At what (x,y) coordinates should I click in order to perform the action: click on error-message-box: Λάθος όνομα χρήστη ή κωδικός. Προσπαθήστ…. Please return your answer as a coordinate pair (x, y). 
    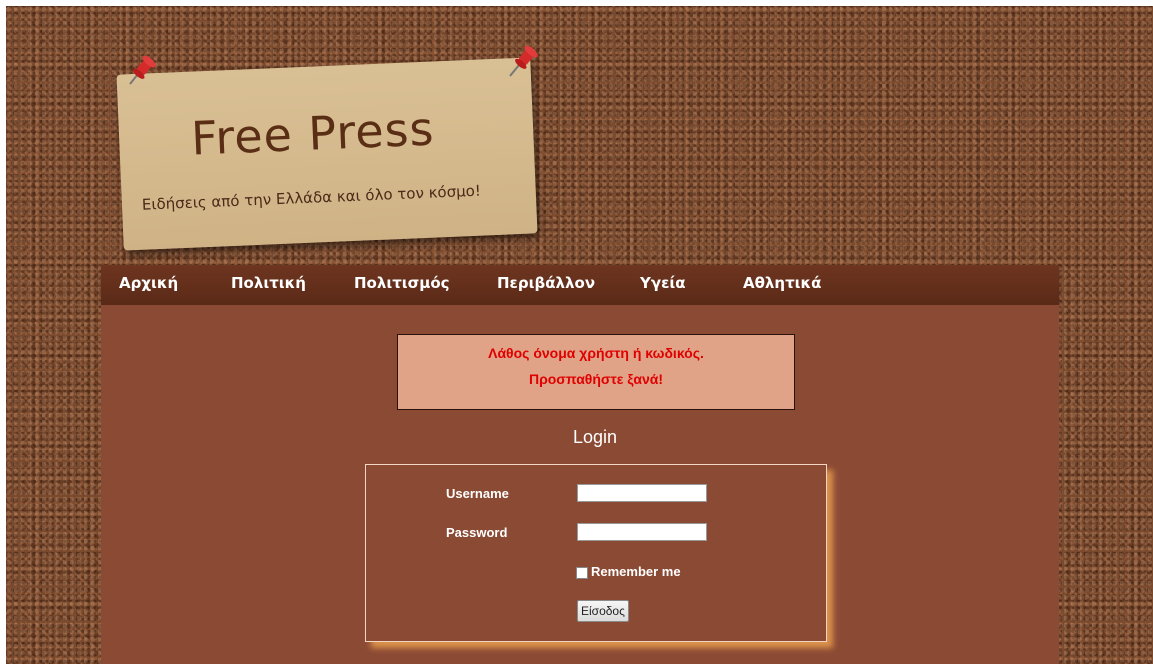
    Looking at the image, I should click on (596, 372).